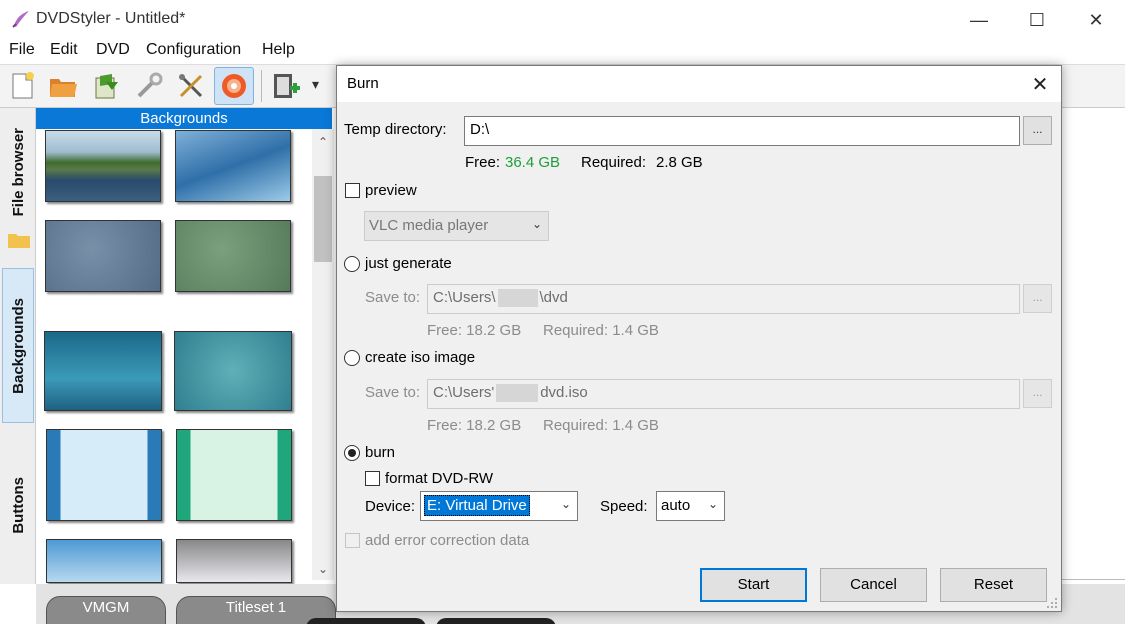 The width and height of the screenshot is (1125, 624). I want to click on menu-dvd: DVD, so click(113, 50).